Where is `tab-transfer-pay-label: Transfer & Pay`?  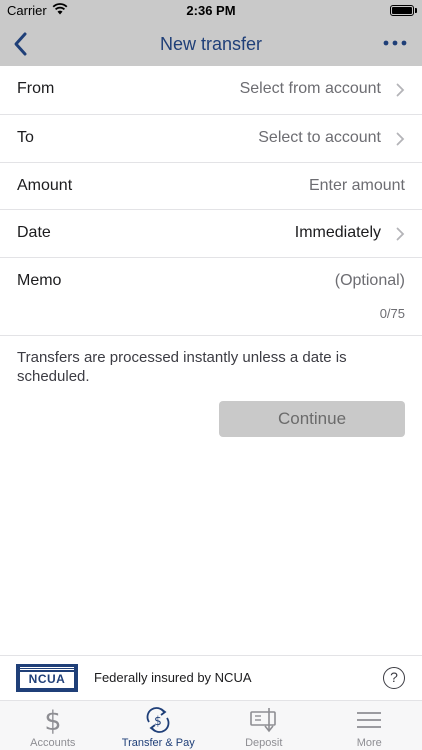 tab-transfer-pay-label: Transfer & Pay is located at coordinates (158, 743).